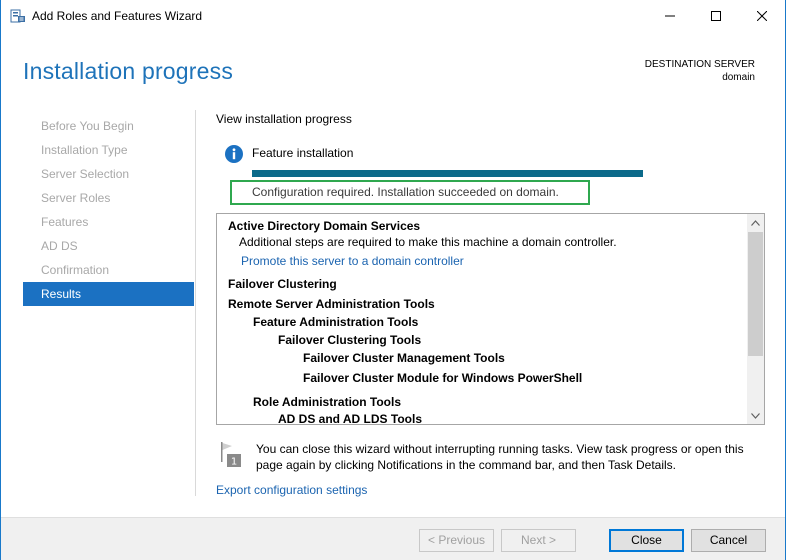 Image resolution: width=786 pixels, height=560 pixels. Describe the element at coordinates (108, 198) in the screenshot. I see `nav-item-server-roles: Server Roles` at that location.